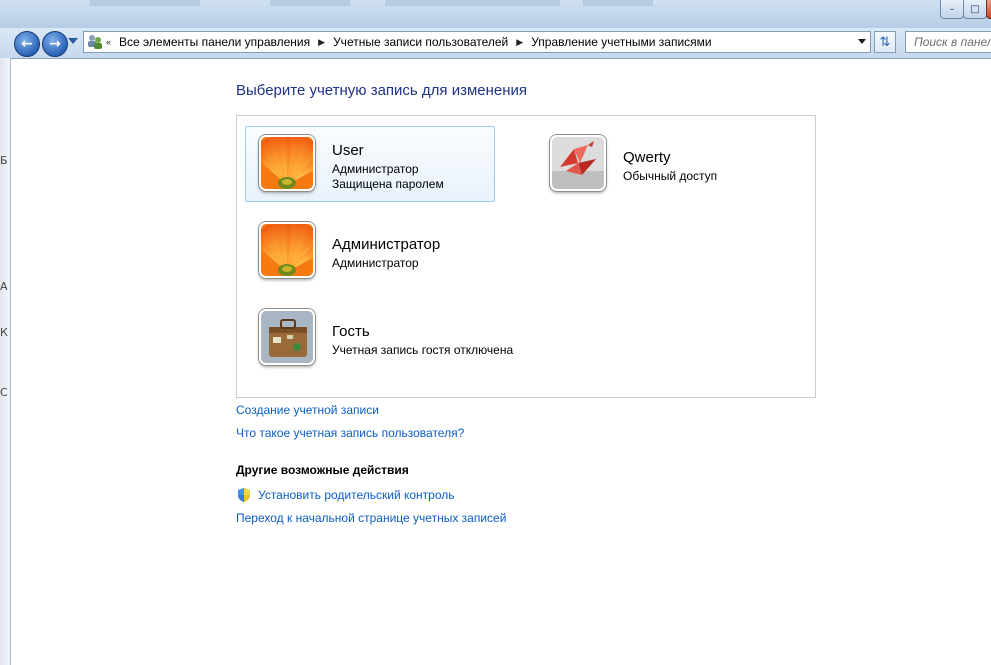 The height and width of the screenshot is (665, 991). What do you see at coordinates (495, 14) in the screenshot?
I see `title-bar: – □` at bounding box center [495, 14].